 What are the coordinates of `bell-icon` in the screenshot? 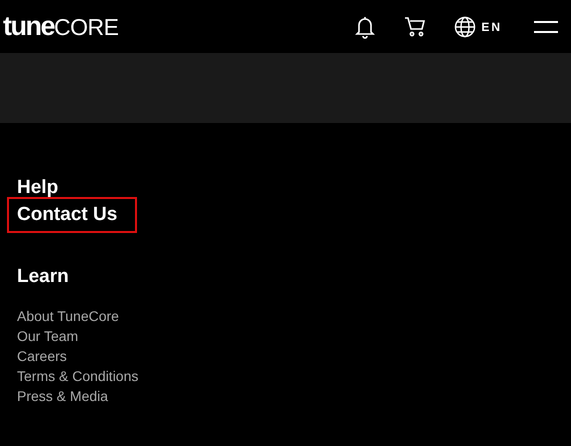 It's located at (365, 26).